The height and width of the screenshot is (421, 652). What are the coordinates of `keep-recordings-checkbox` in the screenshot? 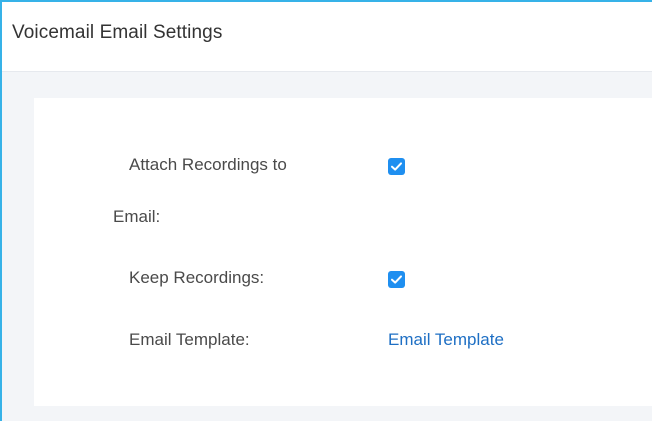 It's located at (396, 279).